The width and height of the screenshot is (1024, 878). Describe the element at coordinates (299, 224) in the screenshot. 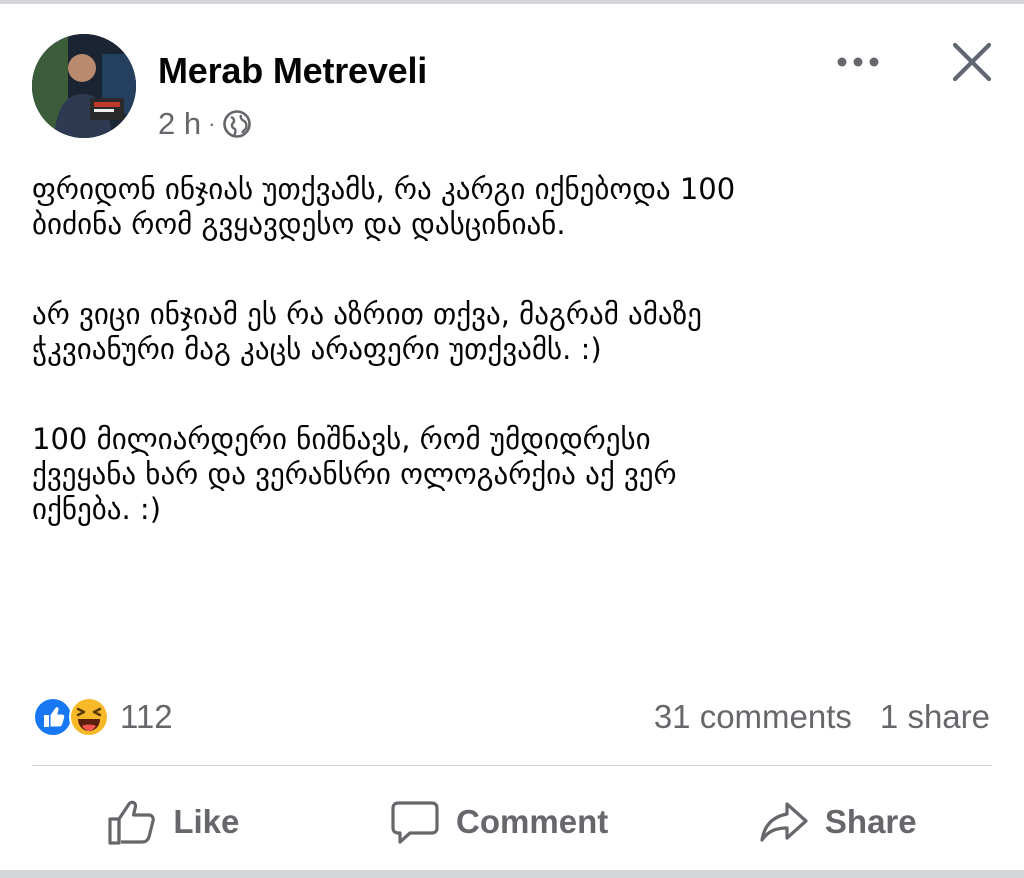

I see `post-text-line: ბიძინა რომ გვყავდესო და დასცინიან.` at that location.